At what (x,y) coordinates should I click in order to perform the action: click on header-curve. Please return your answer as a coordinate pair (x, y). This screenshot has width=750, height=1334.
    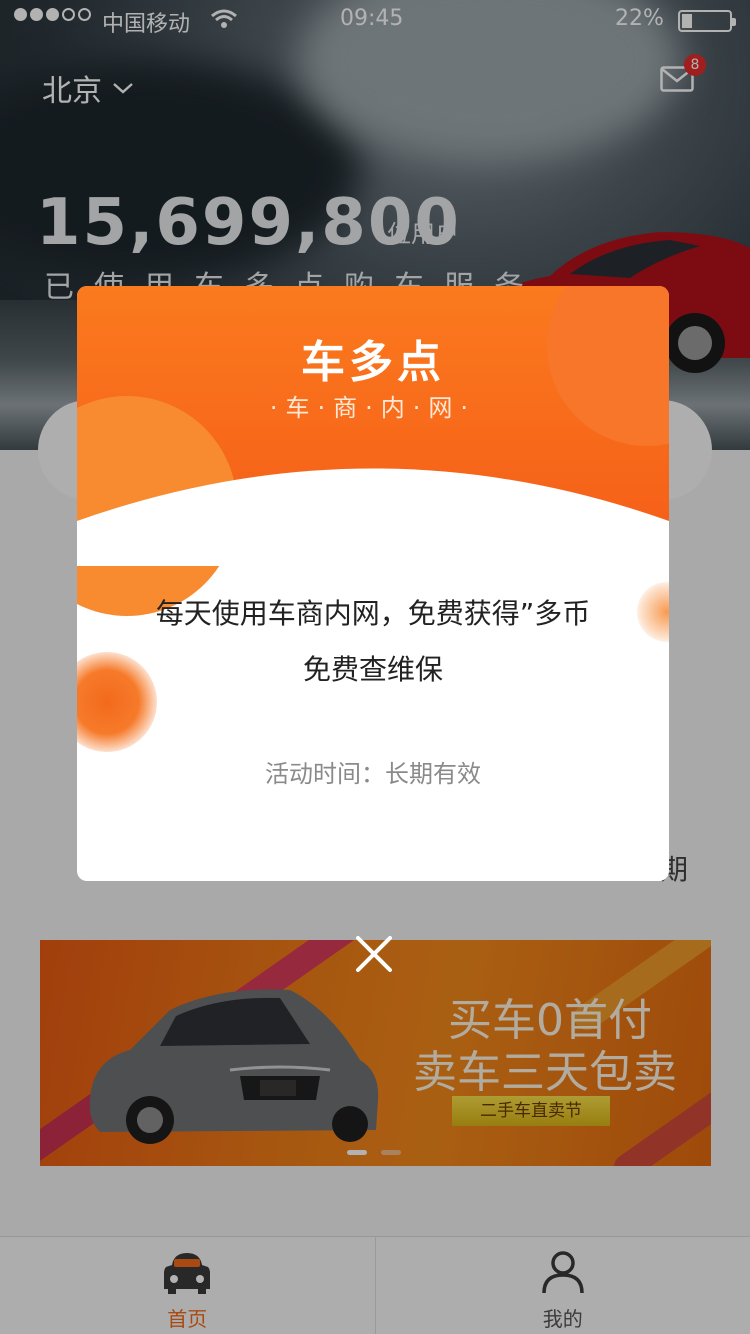
    Looking at the image, I should click on (373, 517).